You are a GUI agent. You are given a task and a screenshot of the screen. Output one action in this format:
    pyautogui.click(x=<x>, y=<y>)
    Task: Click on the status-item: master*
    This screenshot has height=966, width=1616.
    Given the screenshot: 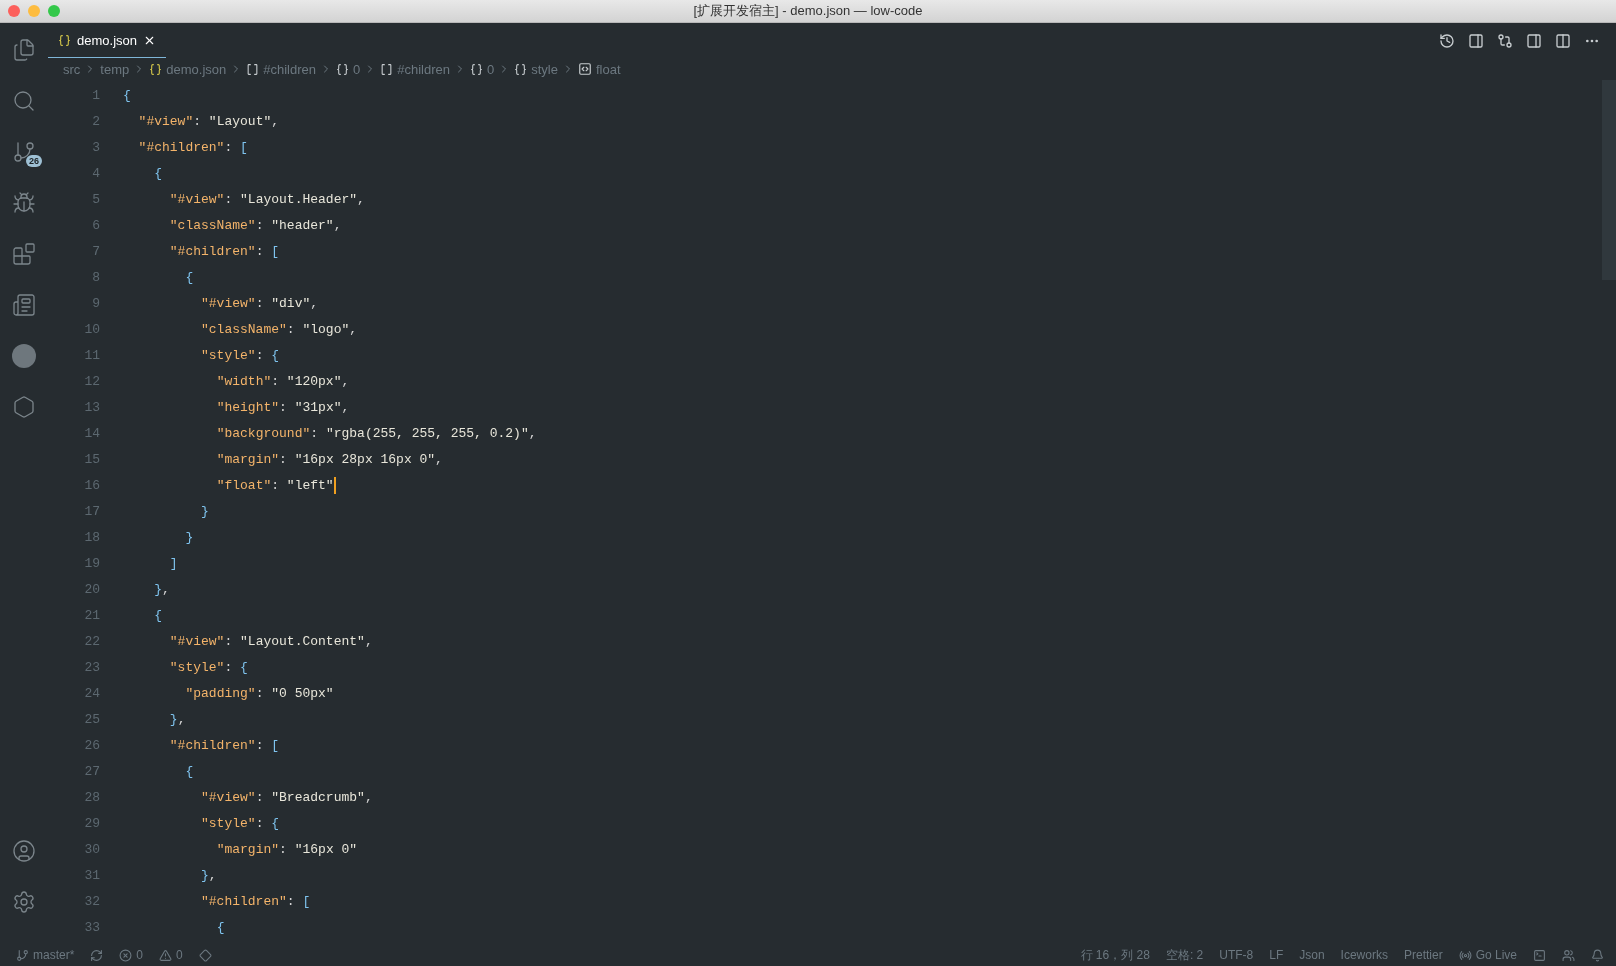 What is the action you would take?
    pyautogui.click(x=54, y=955)
    